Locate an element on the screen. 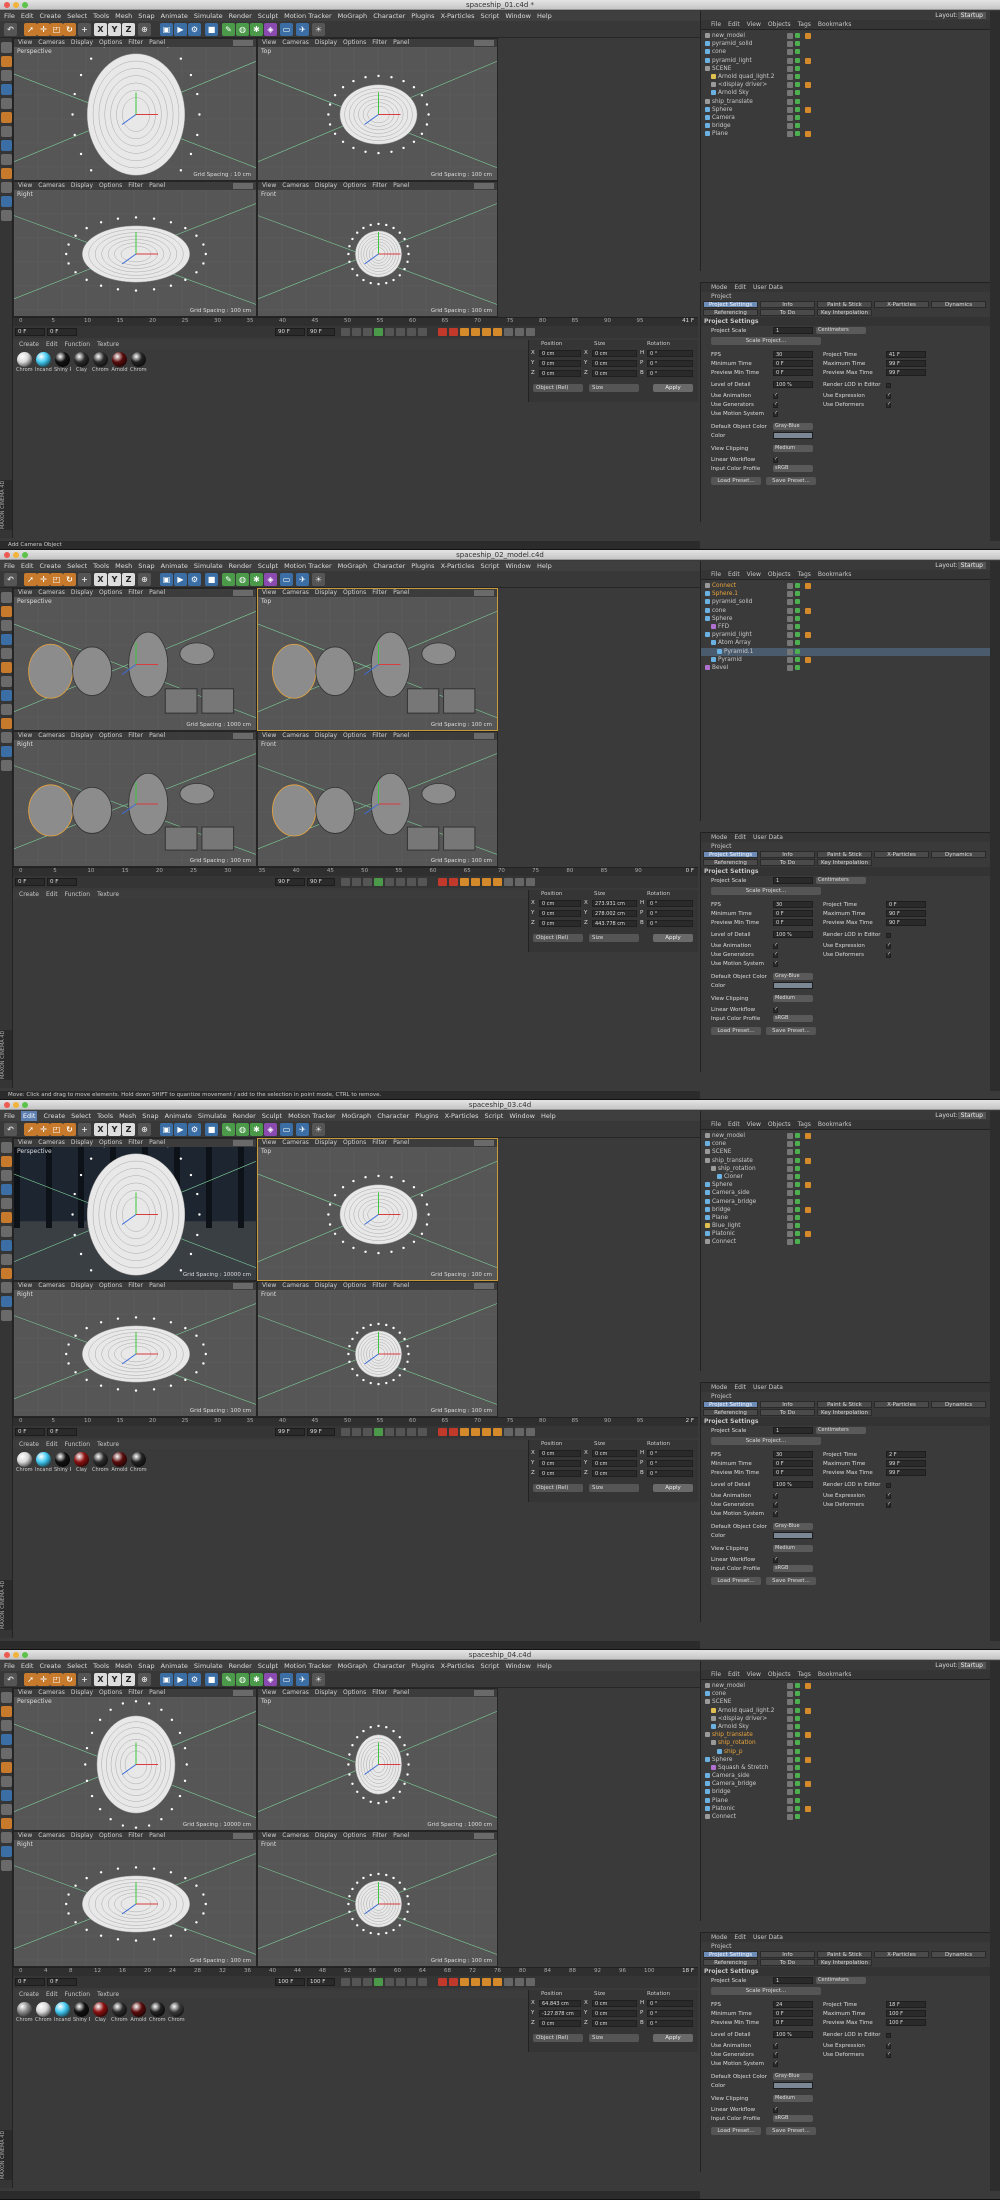  preview-max-field: 99 F is located at coordinates (906, 1472).